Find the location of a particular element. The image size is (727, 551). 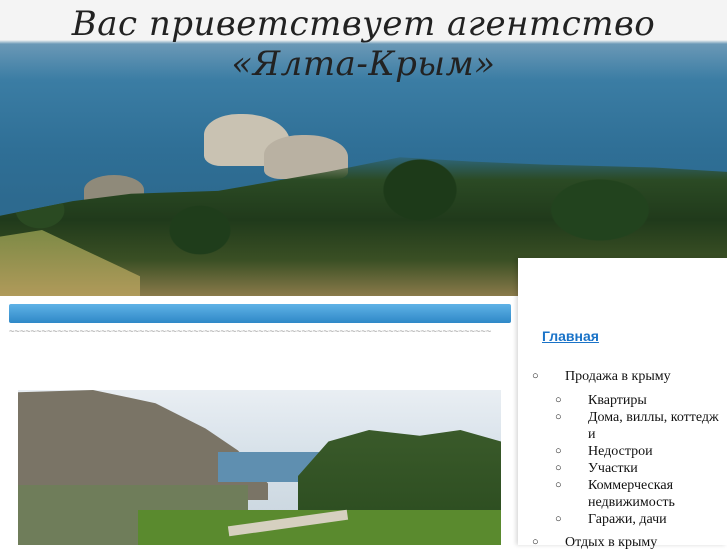

menu-item-sale: Продажа в крыму is located at coordinates (629, 376).